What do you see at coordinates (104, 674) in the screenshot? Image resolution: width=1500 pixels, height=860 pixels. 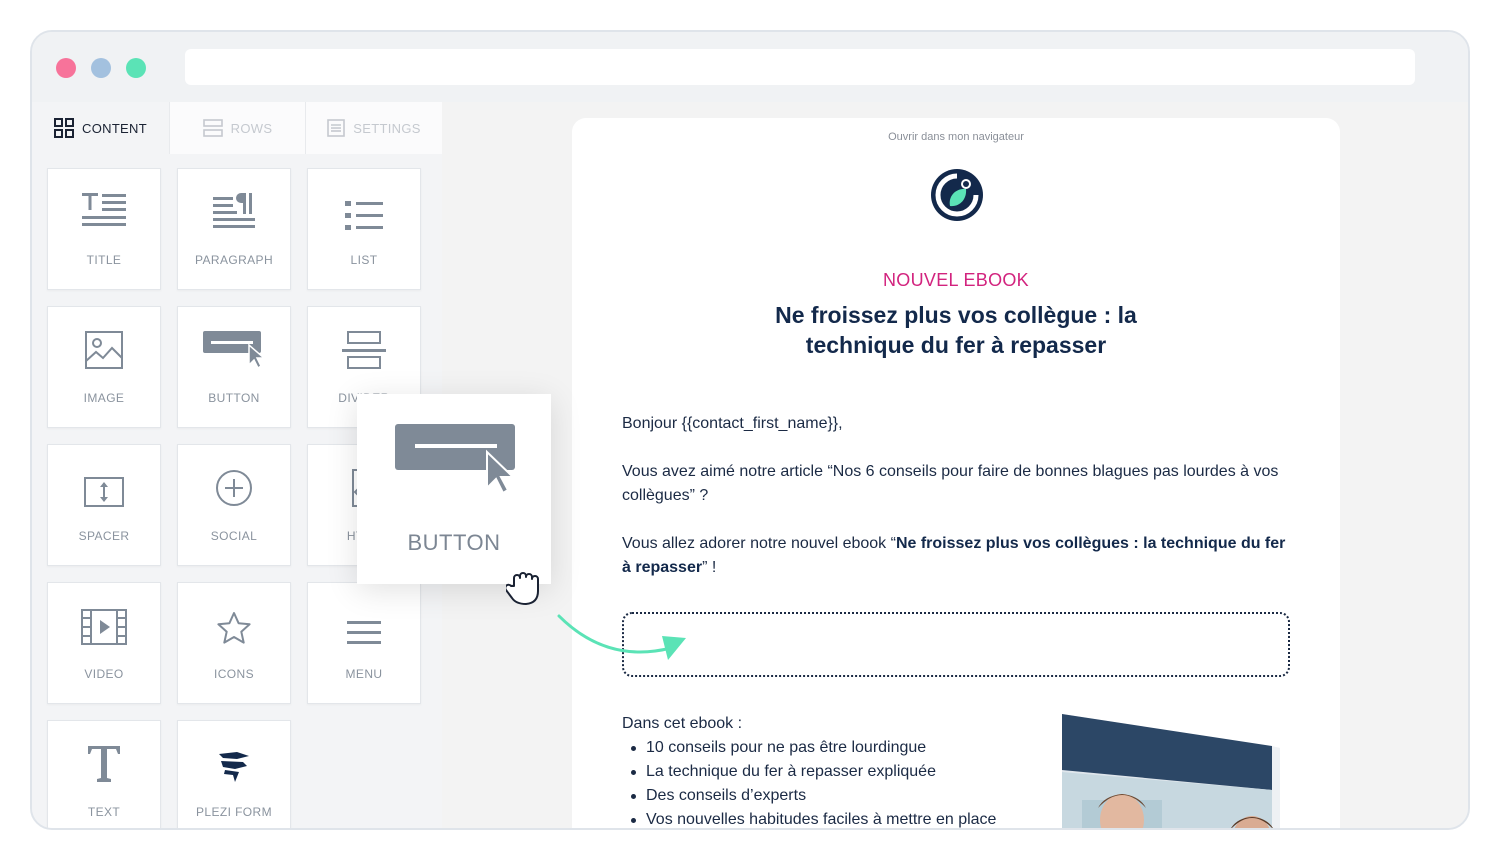 I see `block-video-label: VIDEO` at bounding box center [104, 674].